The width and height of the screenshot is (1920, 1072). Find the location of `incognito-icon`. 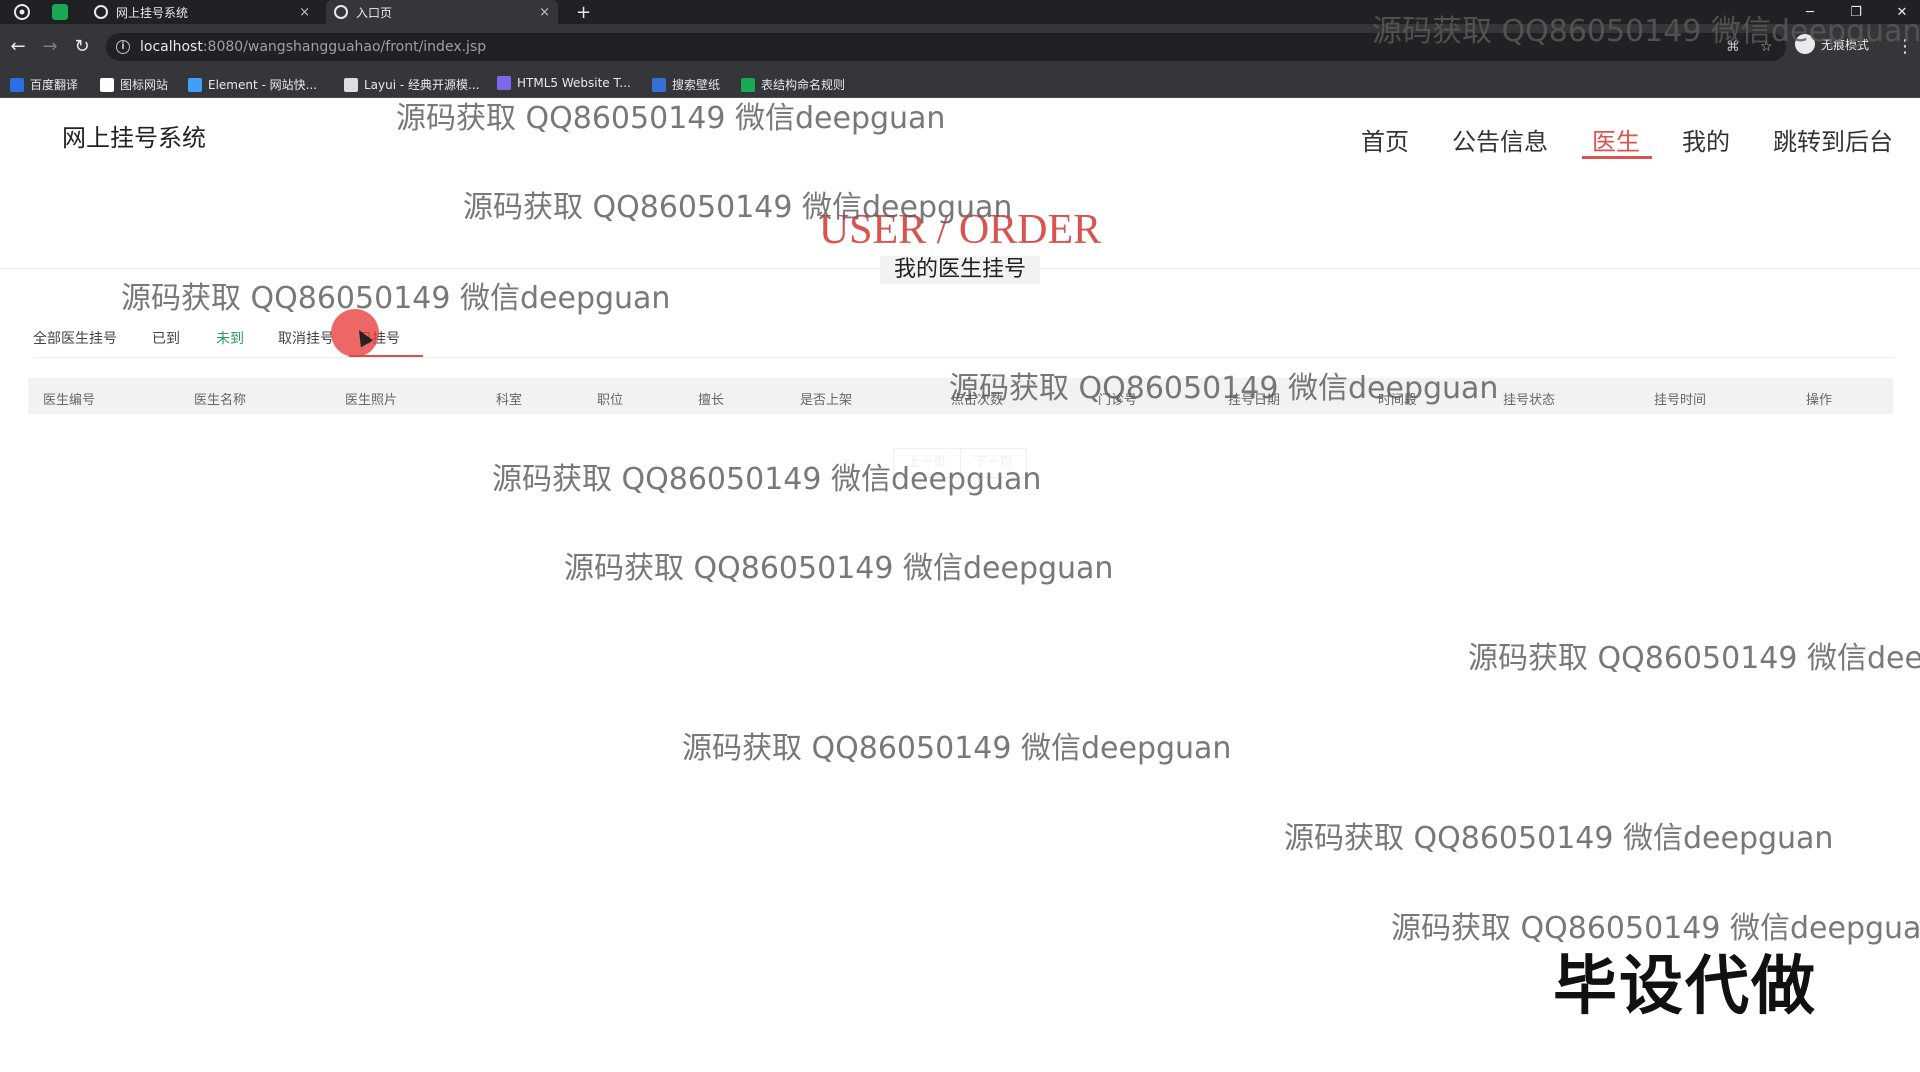

incognito-icon is located at coordinates (1805, 44).